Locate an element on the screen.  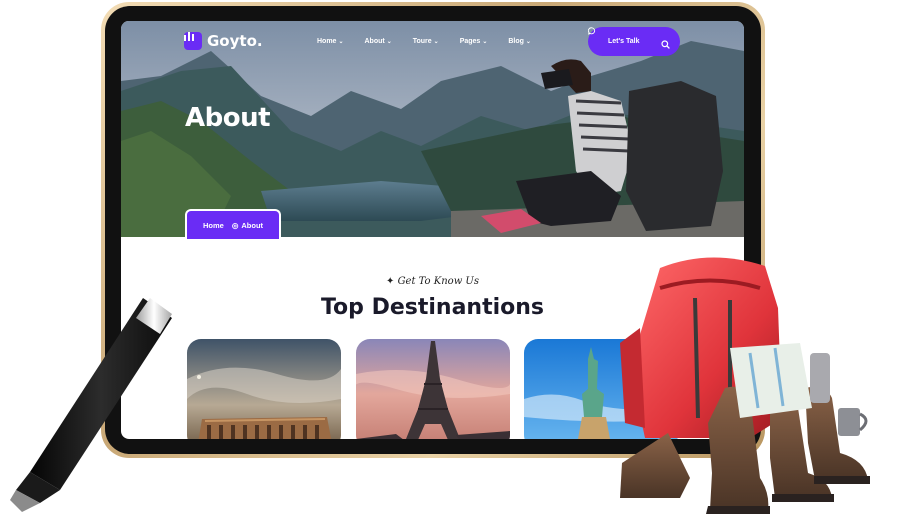
nav-about: About ⌄ is located at coordinates (377, 41).